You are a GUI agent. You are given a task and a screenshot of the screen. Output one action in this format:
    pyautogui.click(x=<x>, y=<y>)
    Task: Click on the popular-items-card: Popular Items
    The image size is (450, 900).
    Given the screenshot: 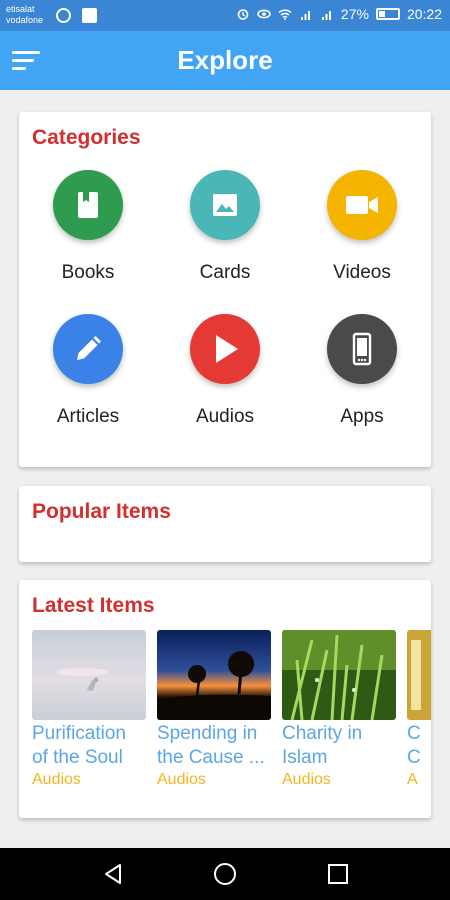 What is the action you would take?
    pyautogui.click(x=225, y=524)
    